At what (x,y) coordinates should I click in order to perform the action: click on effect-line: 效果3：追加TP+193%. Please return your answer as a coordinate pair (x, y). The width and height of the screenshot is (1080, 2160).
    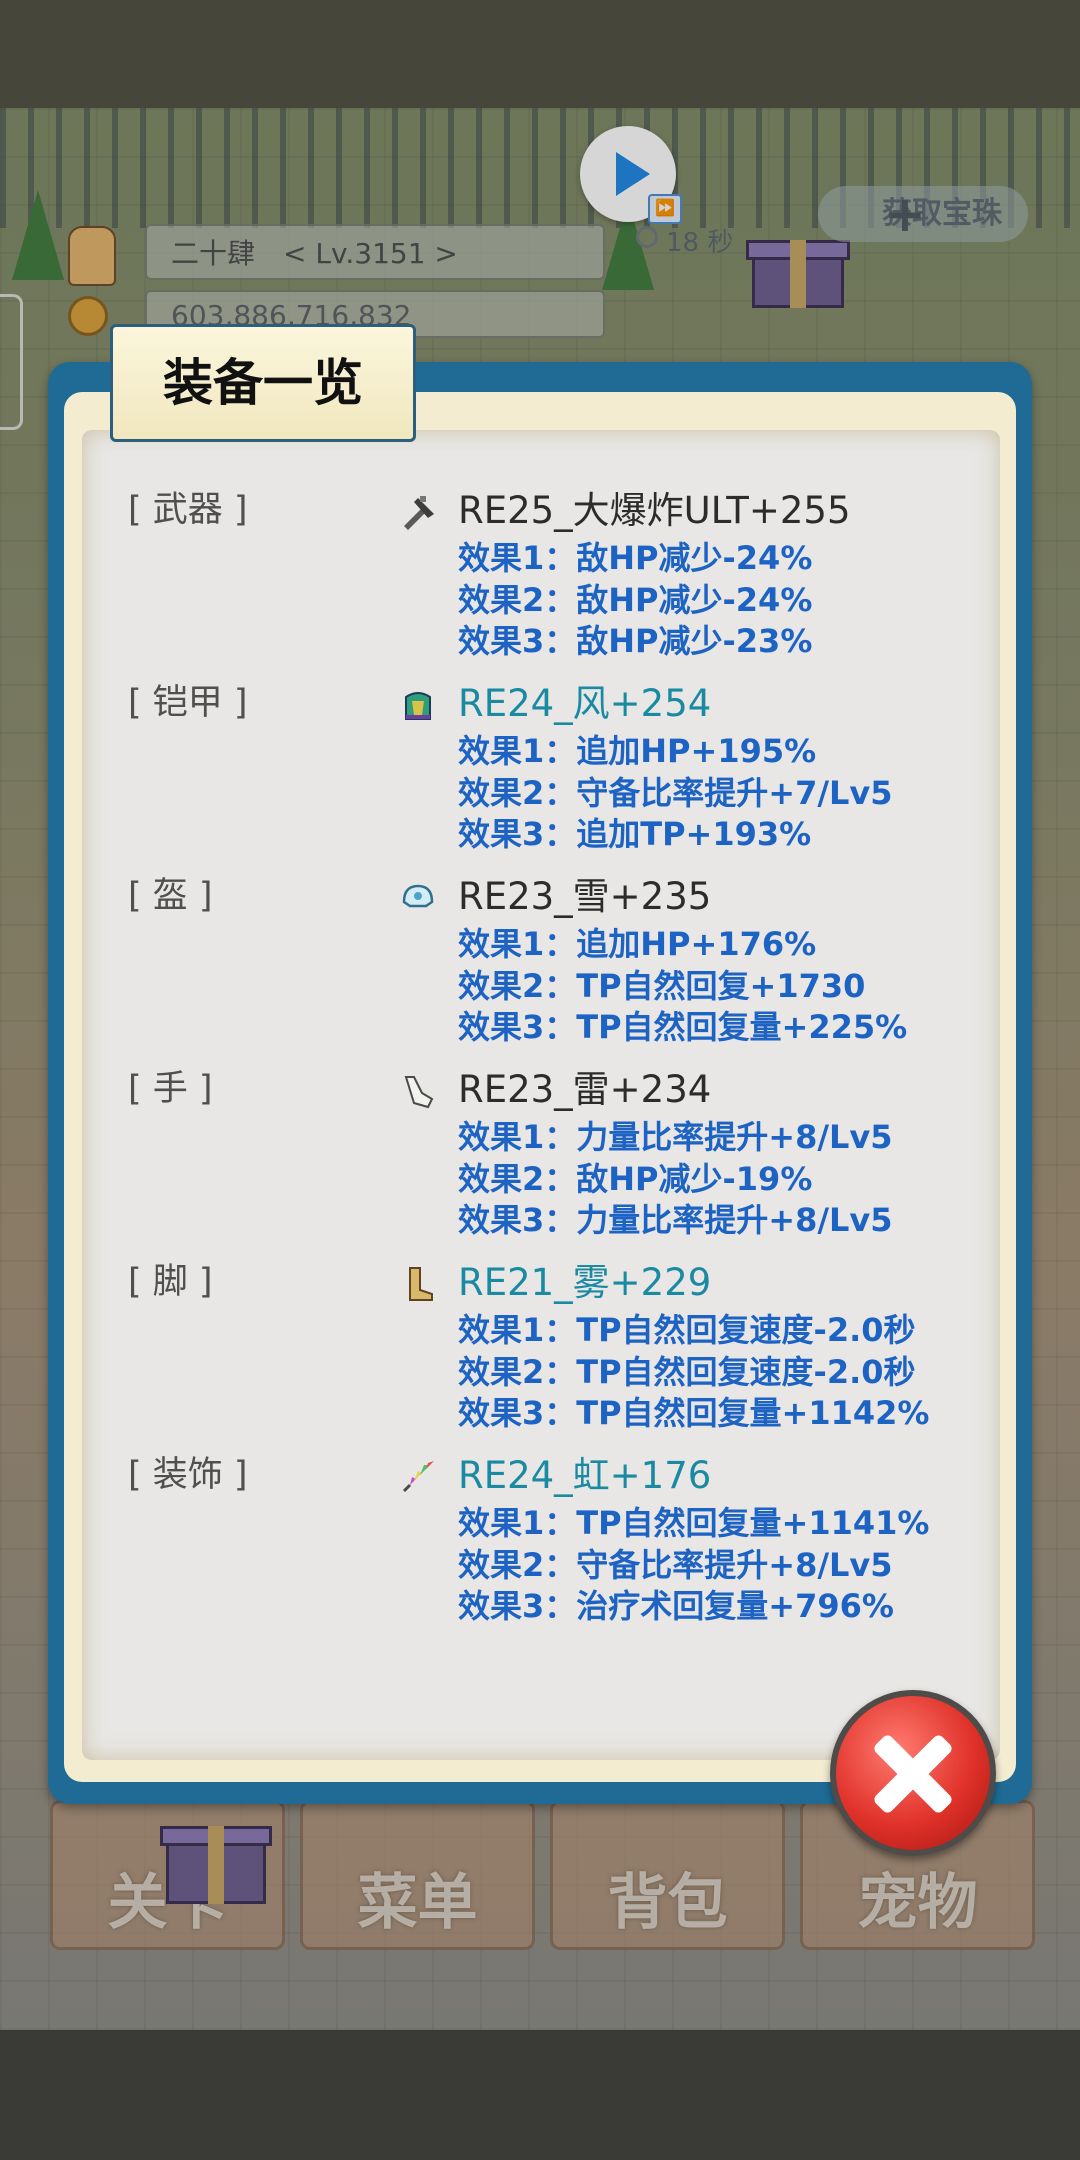
    Looking at the image, I should click on (635, 834).